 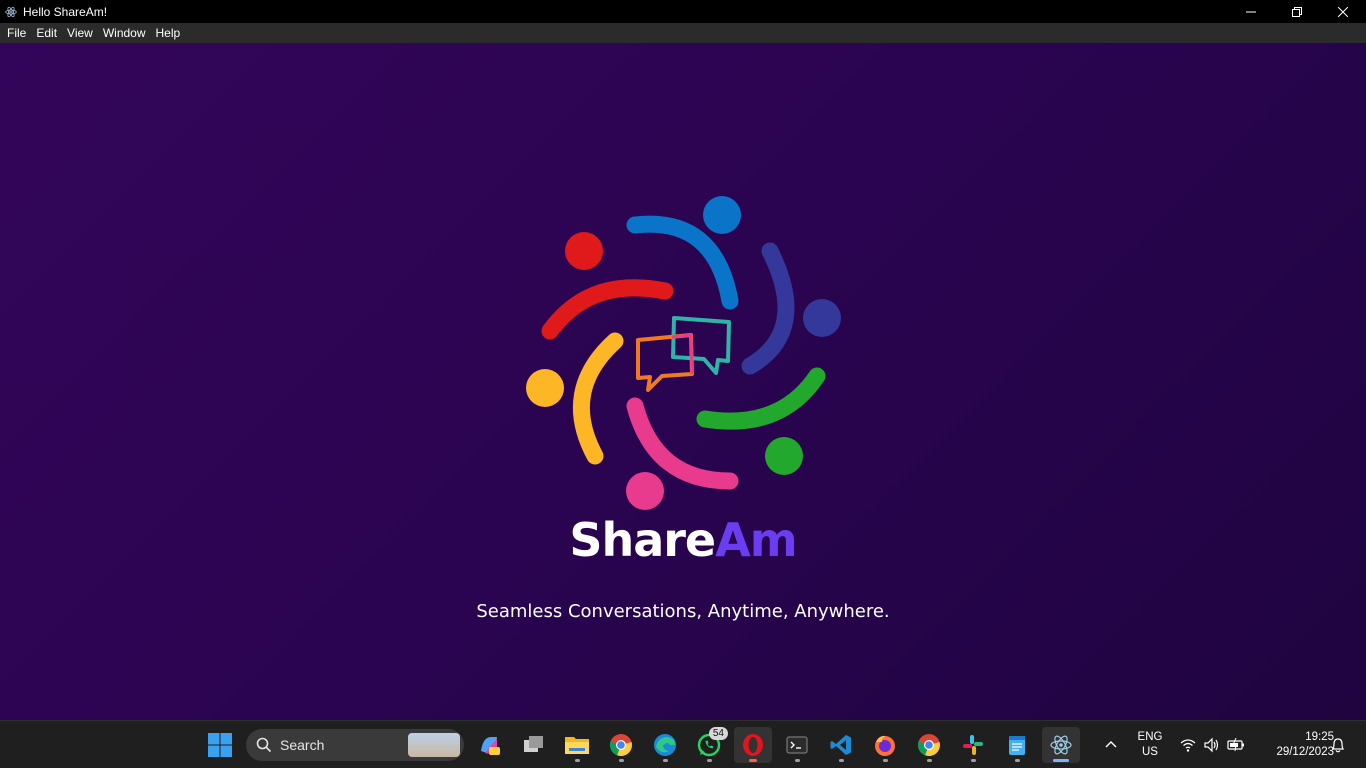 I want to click on menu-edit: Edit, so click(x=46, y=33).